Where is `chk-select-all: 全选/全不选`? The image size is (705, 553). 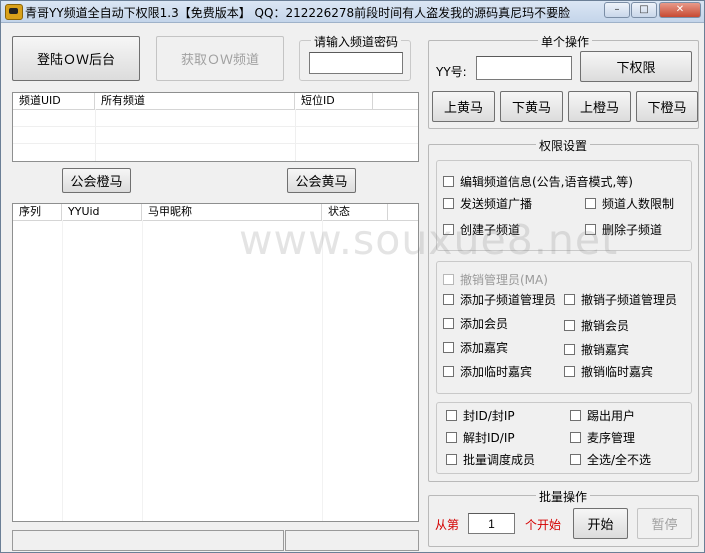
chk-select-all: 全选/全不选 is located at coordinates (610, 460).